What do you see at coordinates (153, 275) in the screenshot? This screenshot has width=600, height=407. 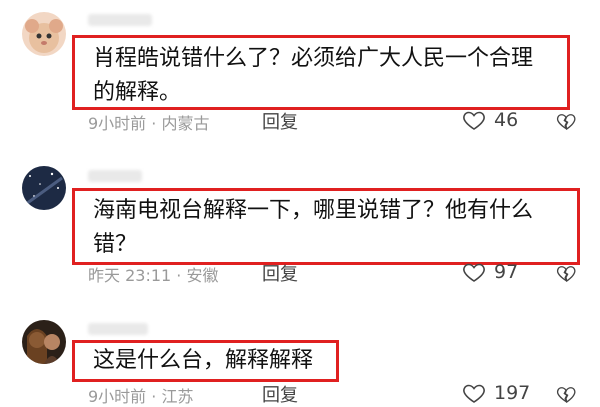 I see `comment-meta: 昨天 23:11 · 安徽` at bounding box center [153, 275].